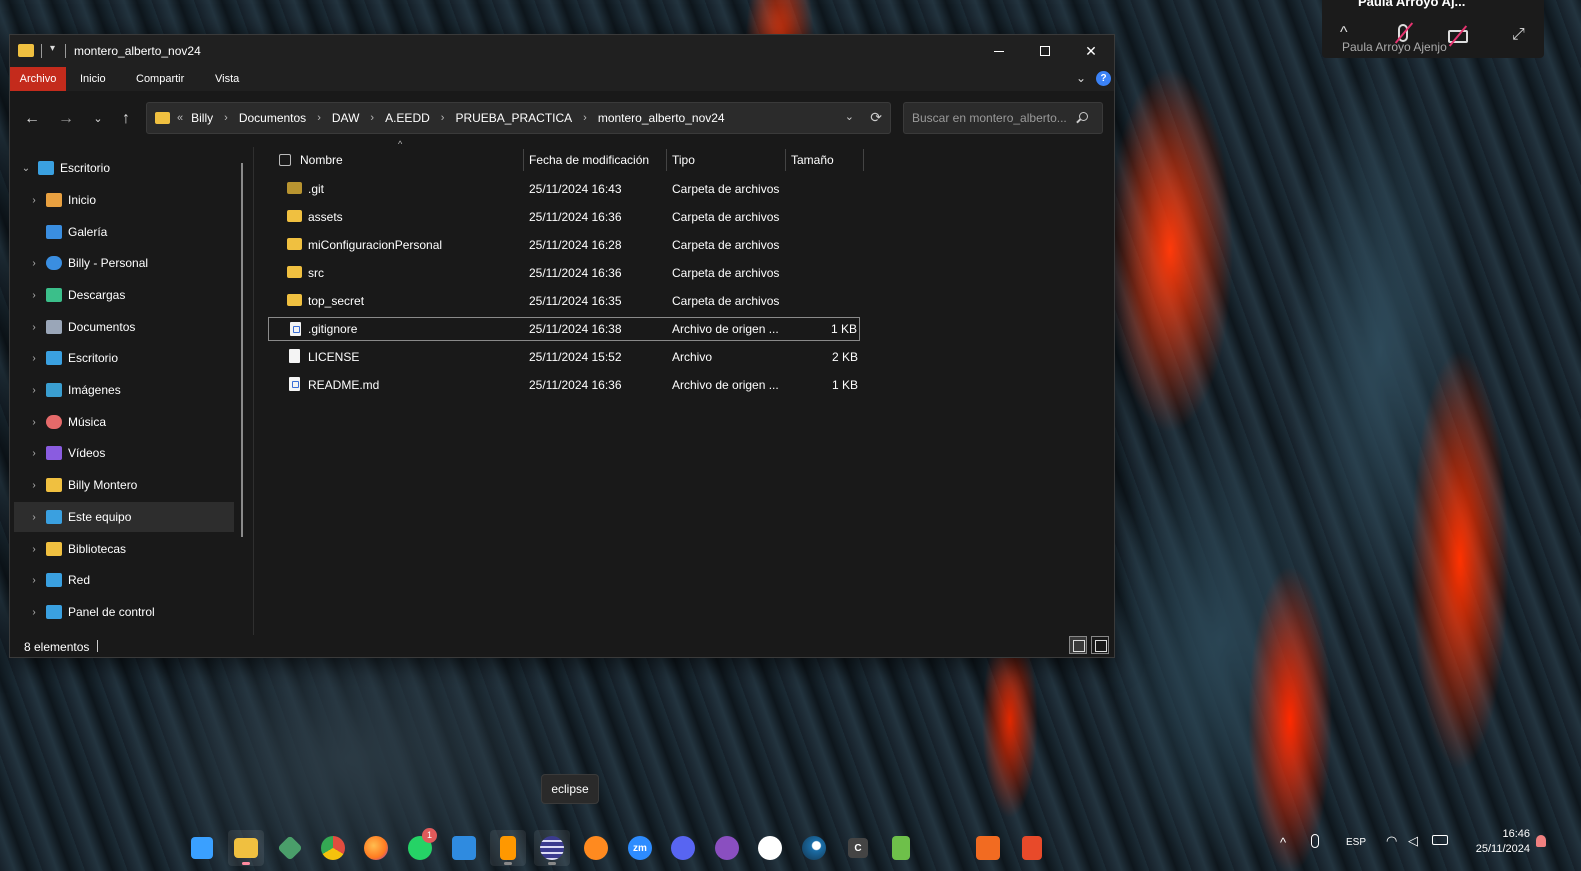  What do you see at coordinates (992, 118) in the screenshot?
I see `search-input` at bounding box center [992, 118].